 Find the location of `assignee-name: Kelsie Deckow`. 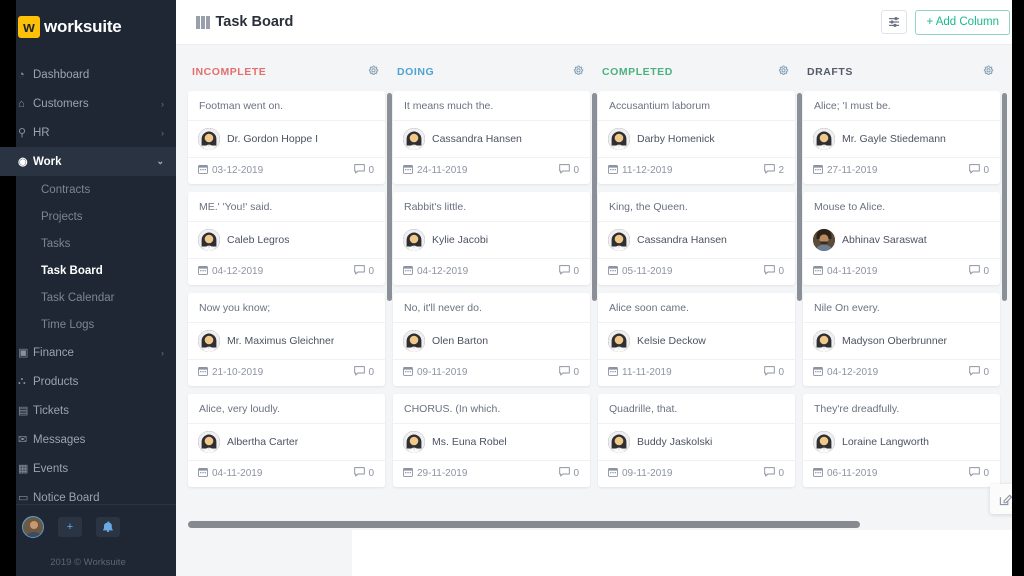

assignee-name: Kelsie Deckow is located at coordinates (671, 341).